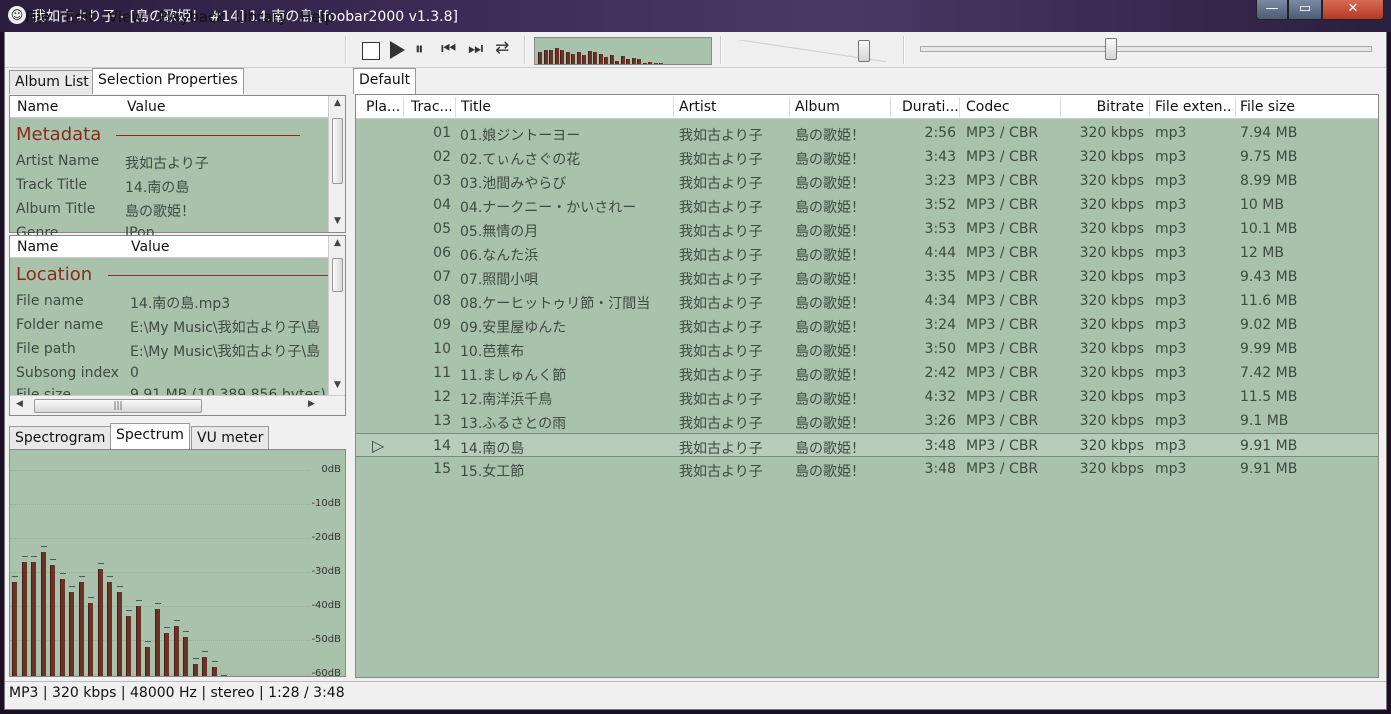  What do you see at coordinates (817, 107) in the screenshot?
I see `column-album: Album` at bounding box center [817, 107].